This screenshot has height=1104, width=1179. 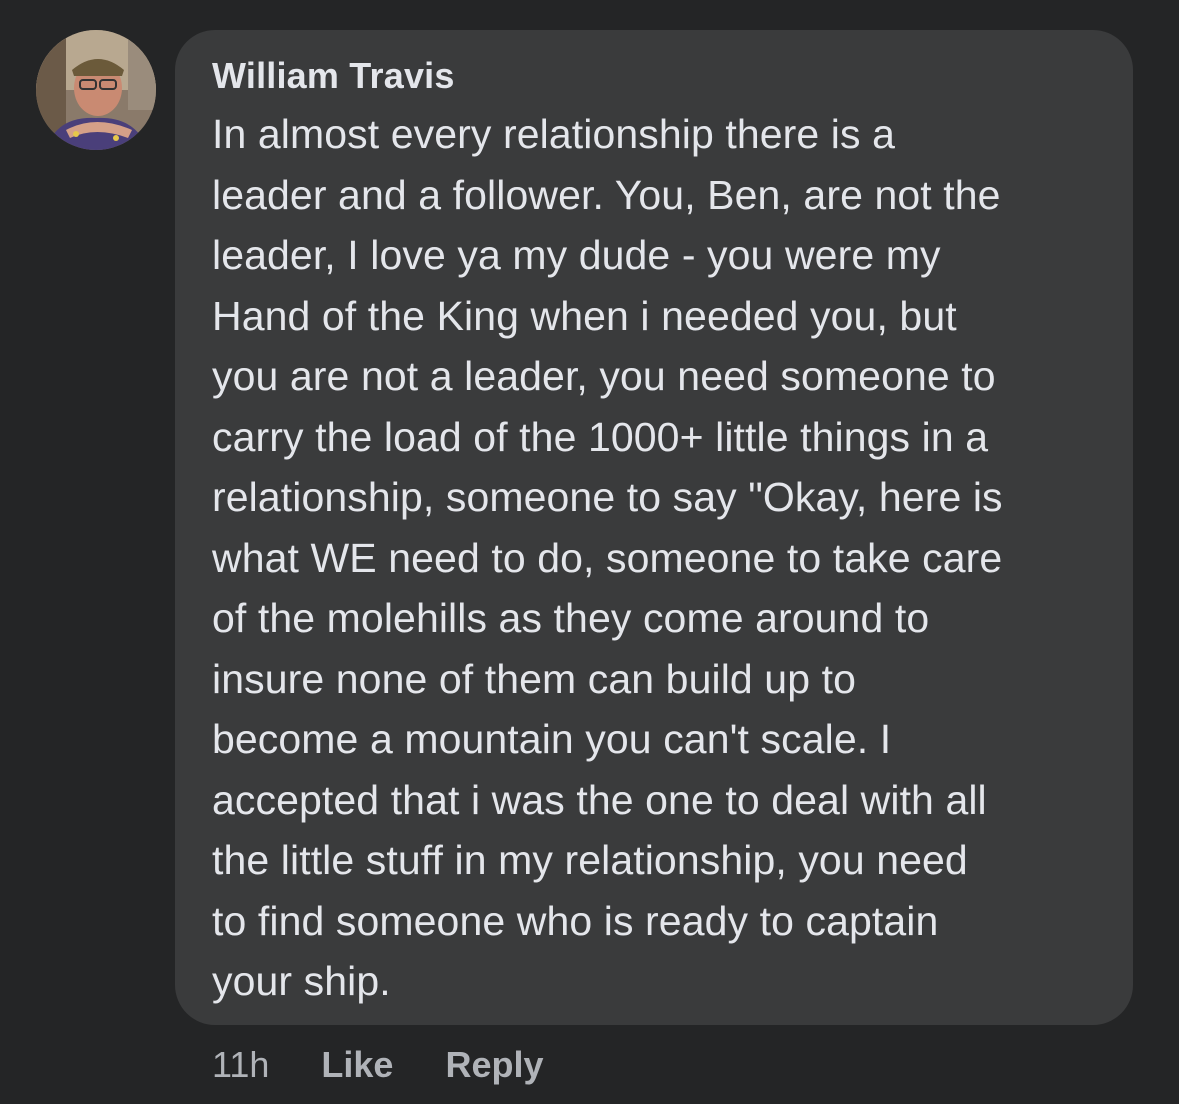 I want to click on like-button: Like, so click(x=357, y=1065).